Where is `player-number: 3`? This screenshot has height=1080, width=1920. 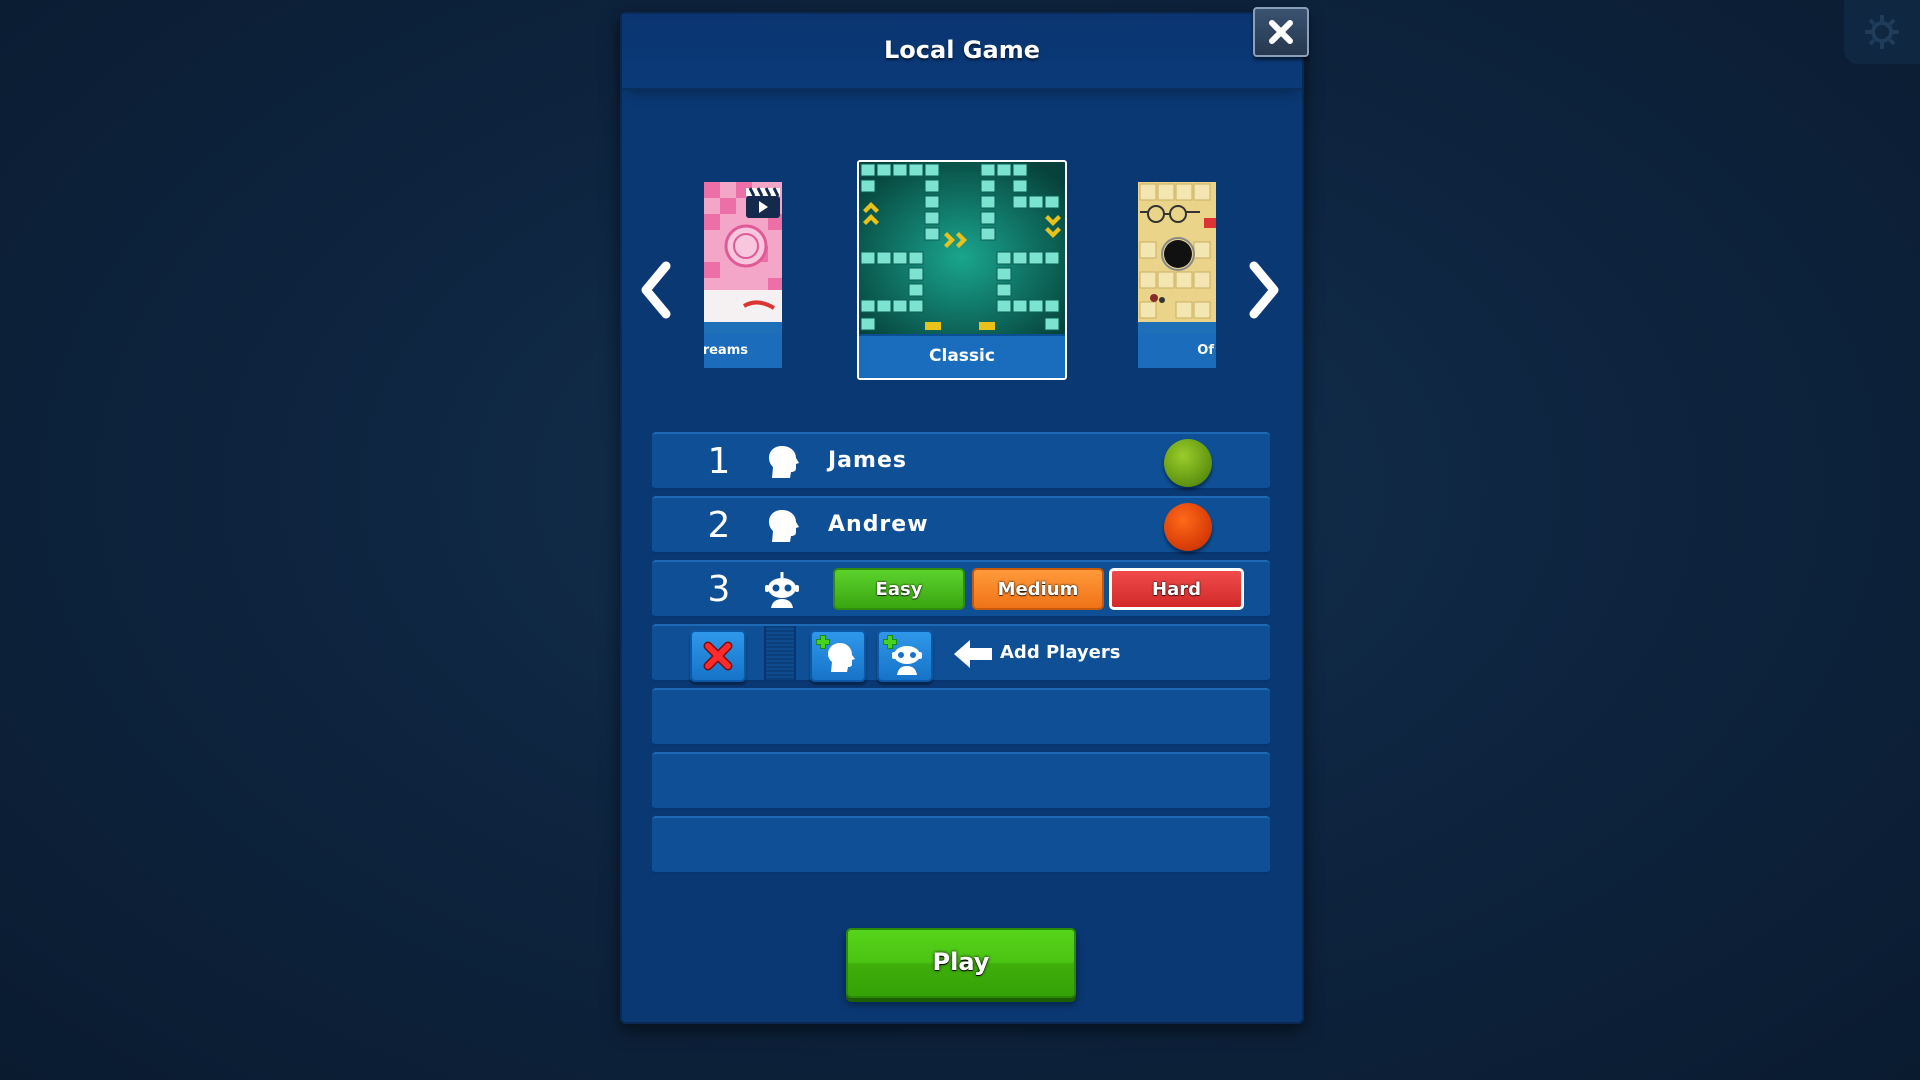 player-number: 3 is located at coordinates (719, 589).